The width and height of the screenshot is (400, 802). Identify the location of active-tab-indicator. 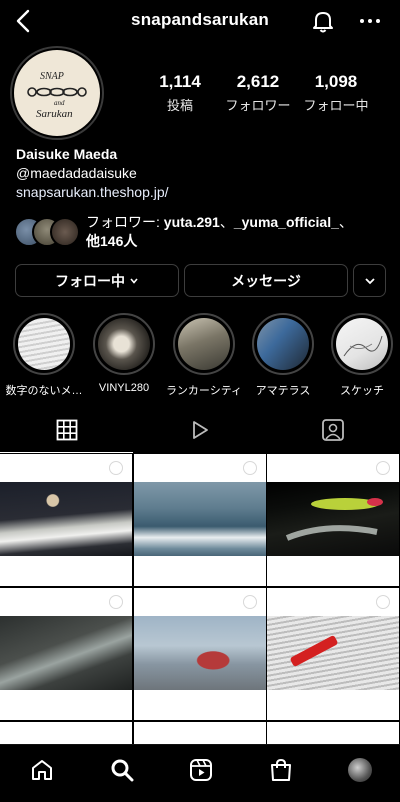
(66, 452).